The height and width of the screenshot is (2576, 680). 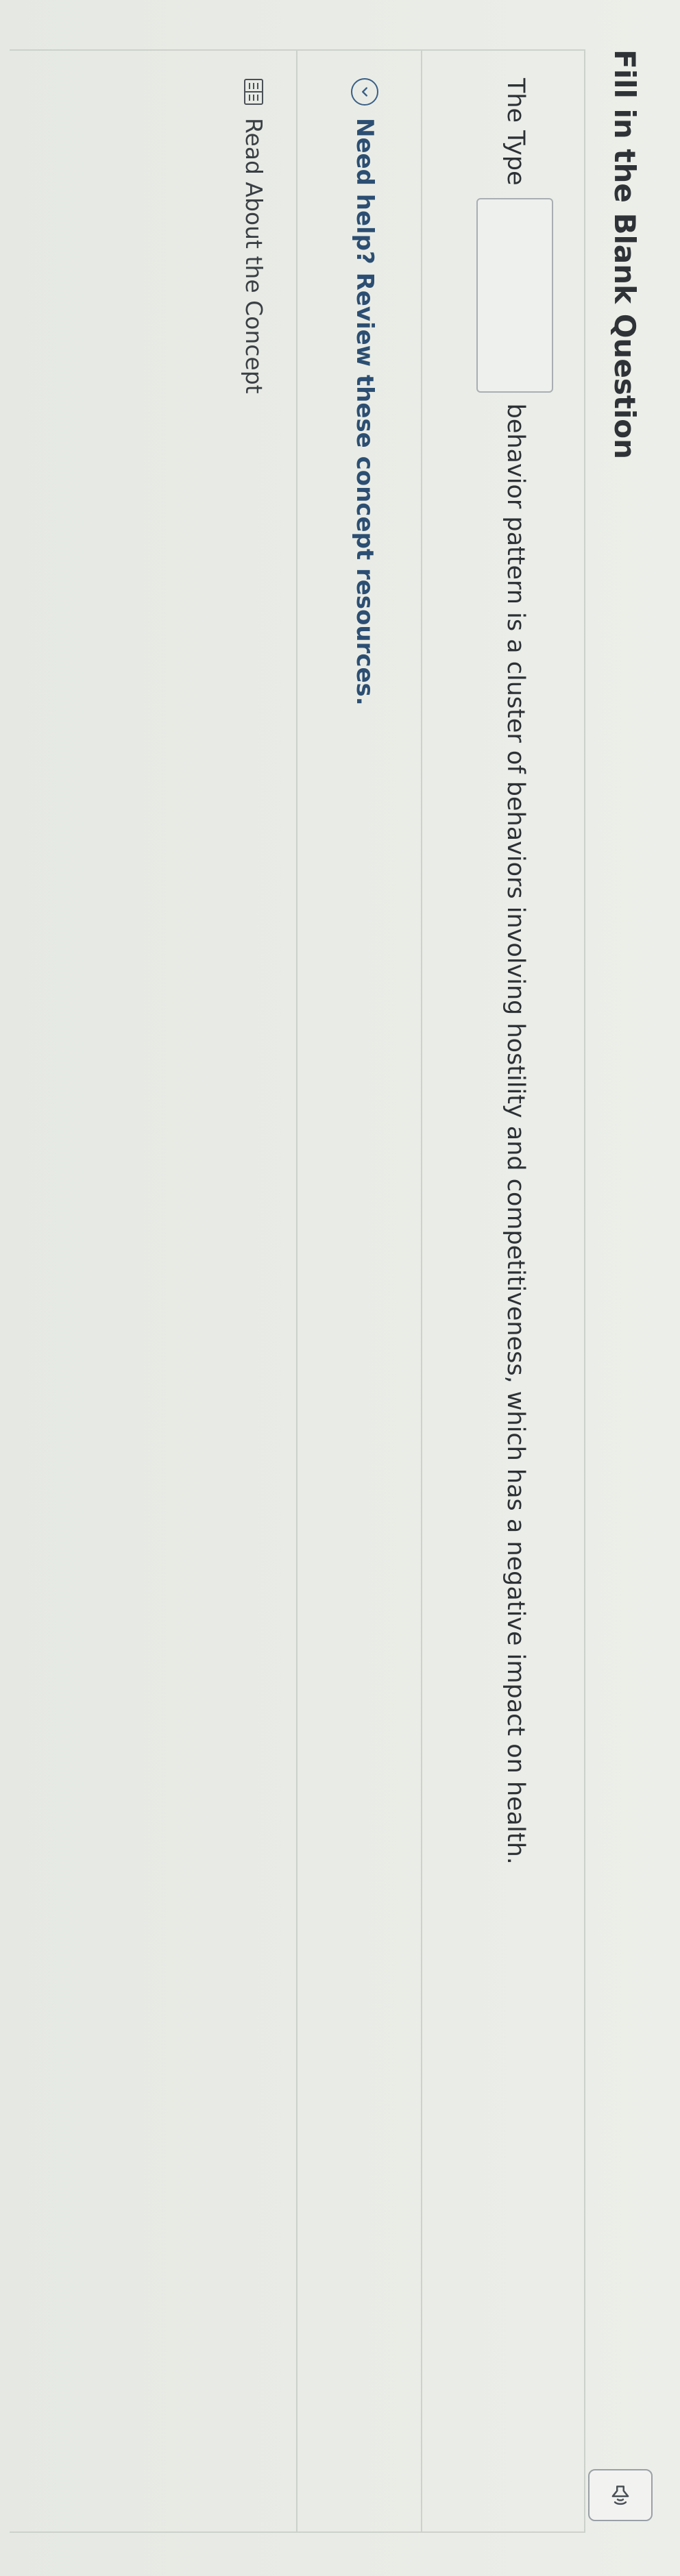 What do you see at coordinates (624, 1288) in the screenshot?
I see `question-header: Fill in the Blank Question` at bounding box center [624, 1288].